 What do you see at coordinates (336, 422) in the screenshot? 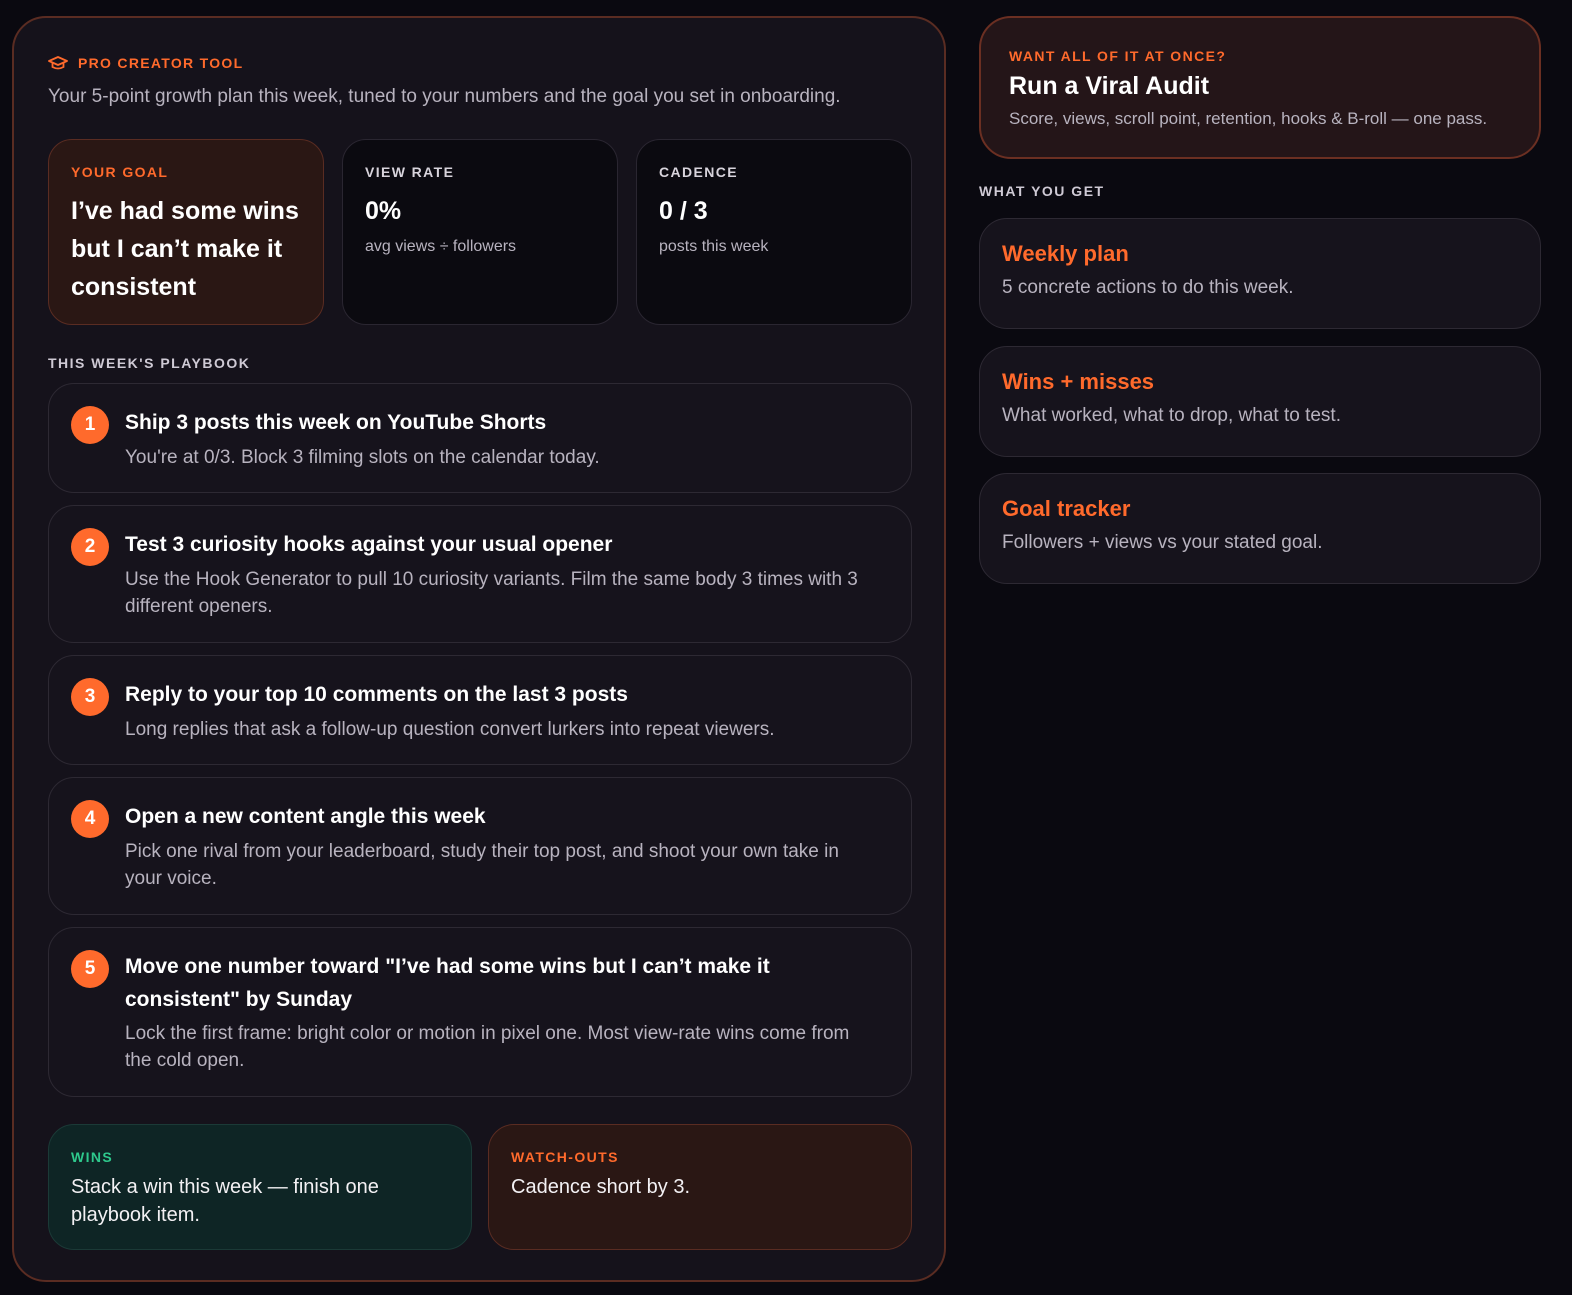
I see `playbook-item-title: Ship 3 posts this week on YouTube Shorts` at bounding box center [336, 422].